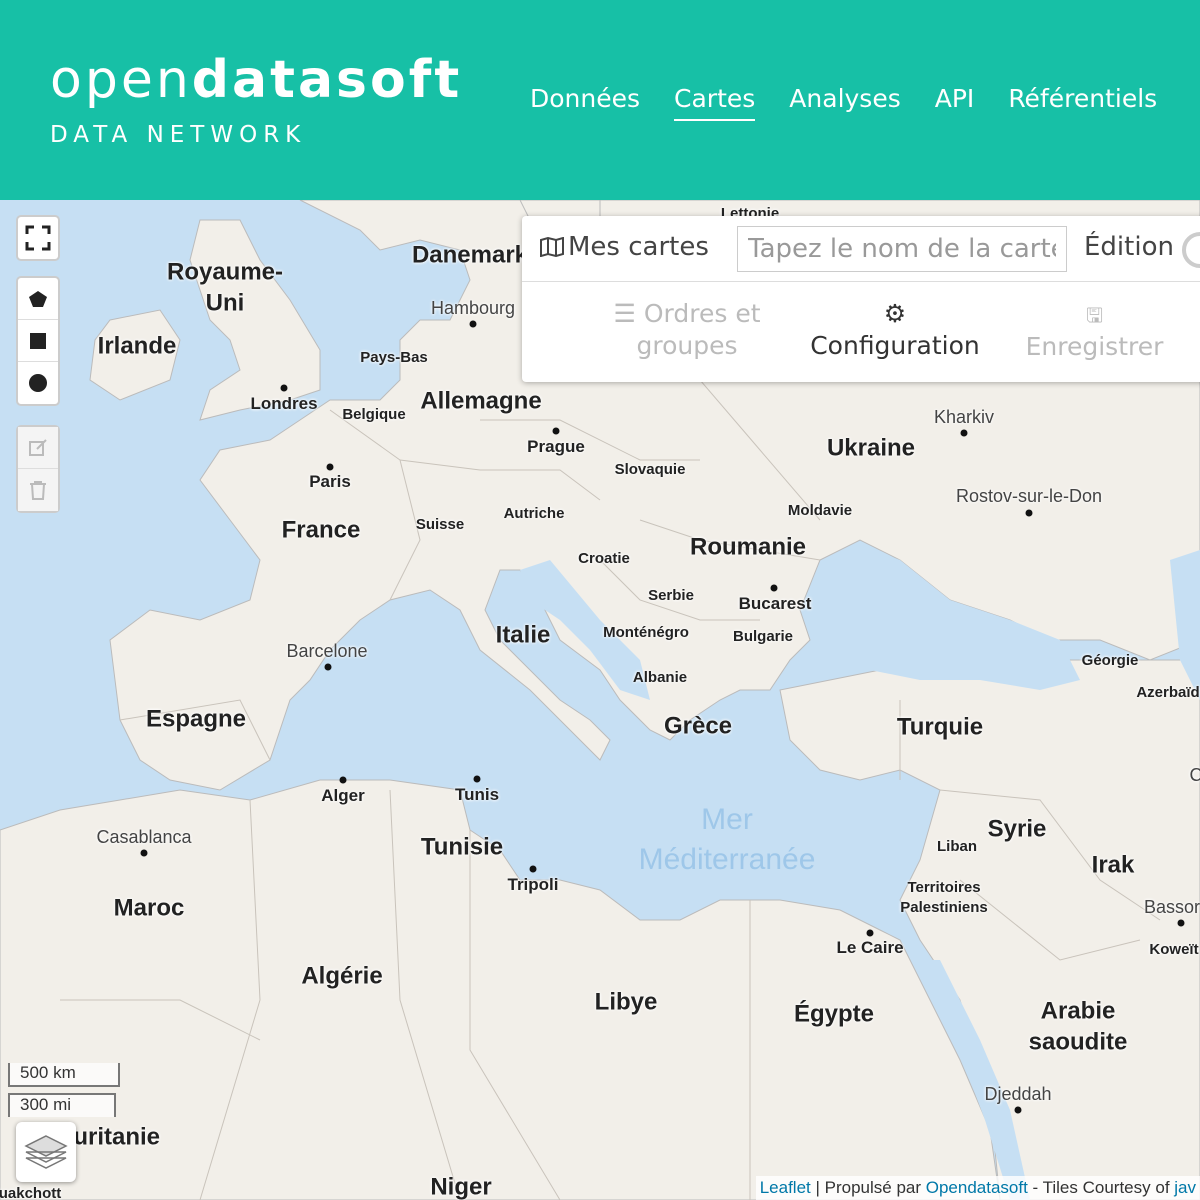 Image resolution: width=1200 pixels, height=1200 pixels. What do you see at coordinates (328, 667) in the screenshot?
I see `city-dot-barcelone` at bounding box center [328, 667].